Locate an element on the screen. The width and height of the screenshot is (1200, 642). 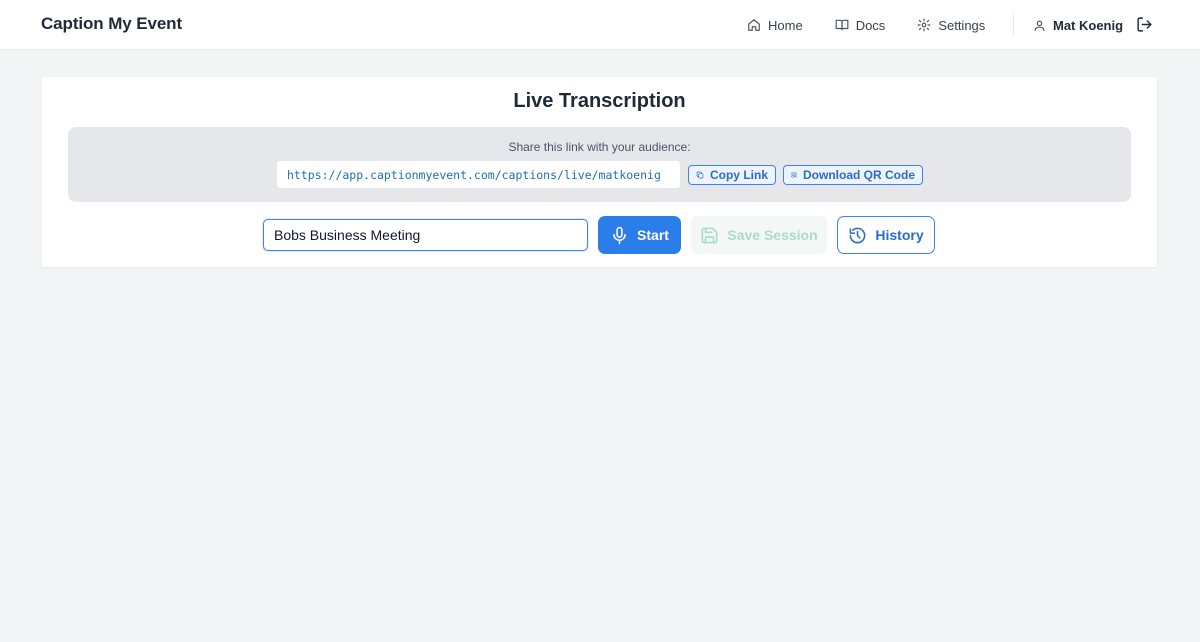
save-icon is located at coordinates (709, 235).